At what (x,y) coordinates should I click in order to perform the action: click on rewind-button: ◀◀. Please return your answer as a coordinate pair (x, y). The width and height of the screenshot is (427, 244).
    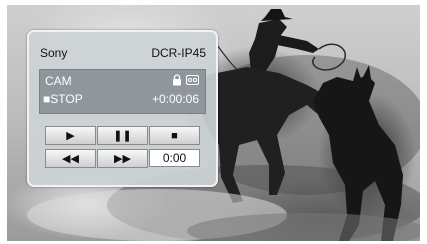
    Looking at the image, I should click on (70, 158).